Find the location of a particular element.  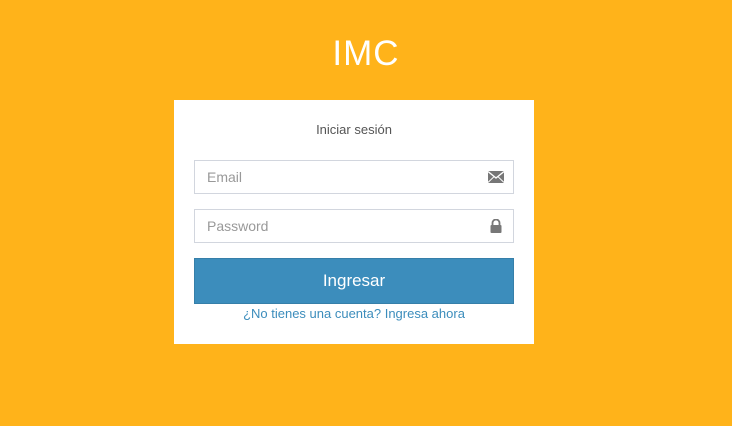

login-heading: Iniciar sesión is located at coordinates (354, 129).